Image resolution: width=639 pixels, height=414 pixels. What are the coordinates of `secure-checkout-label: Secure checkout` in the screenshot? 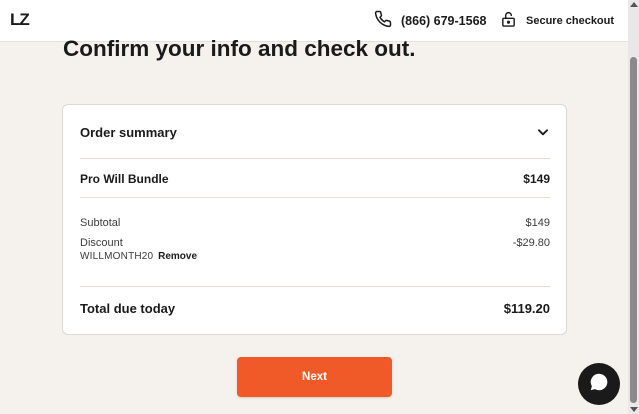 It's located at (570, 21).